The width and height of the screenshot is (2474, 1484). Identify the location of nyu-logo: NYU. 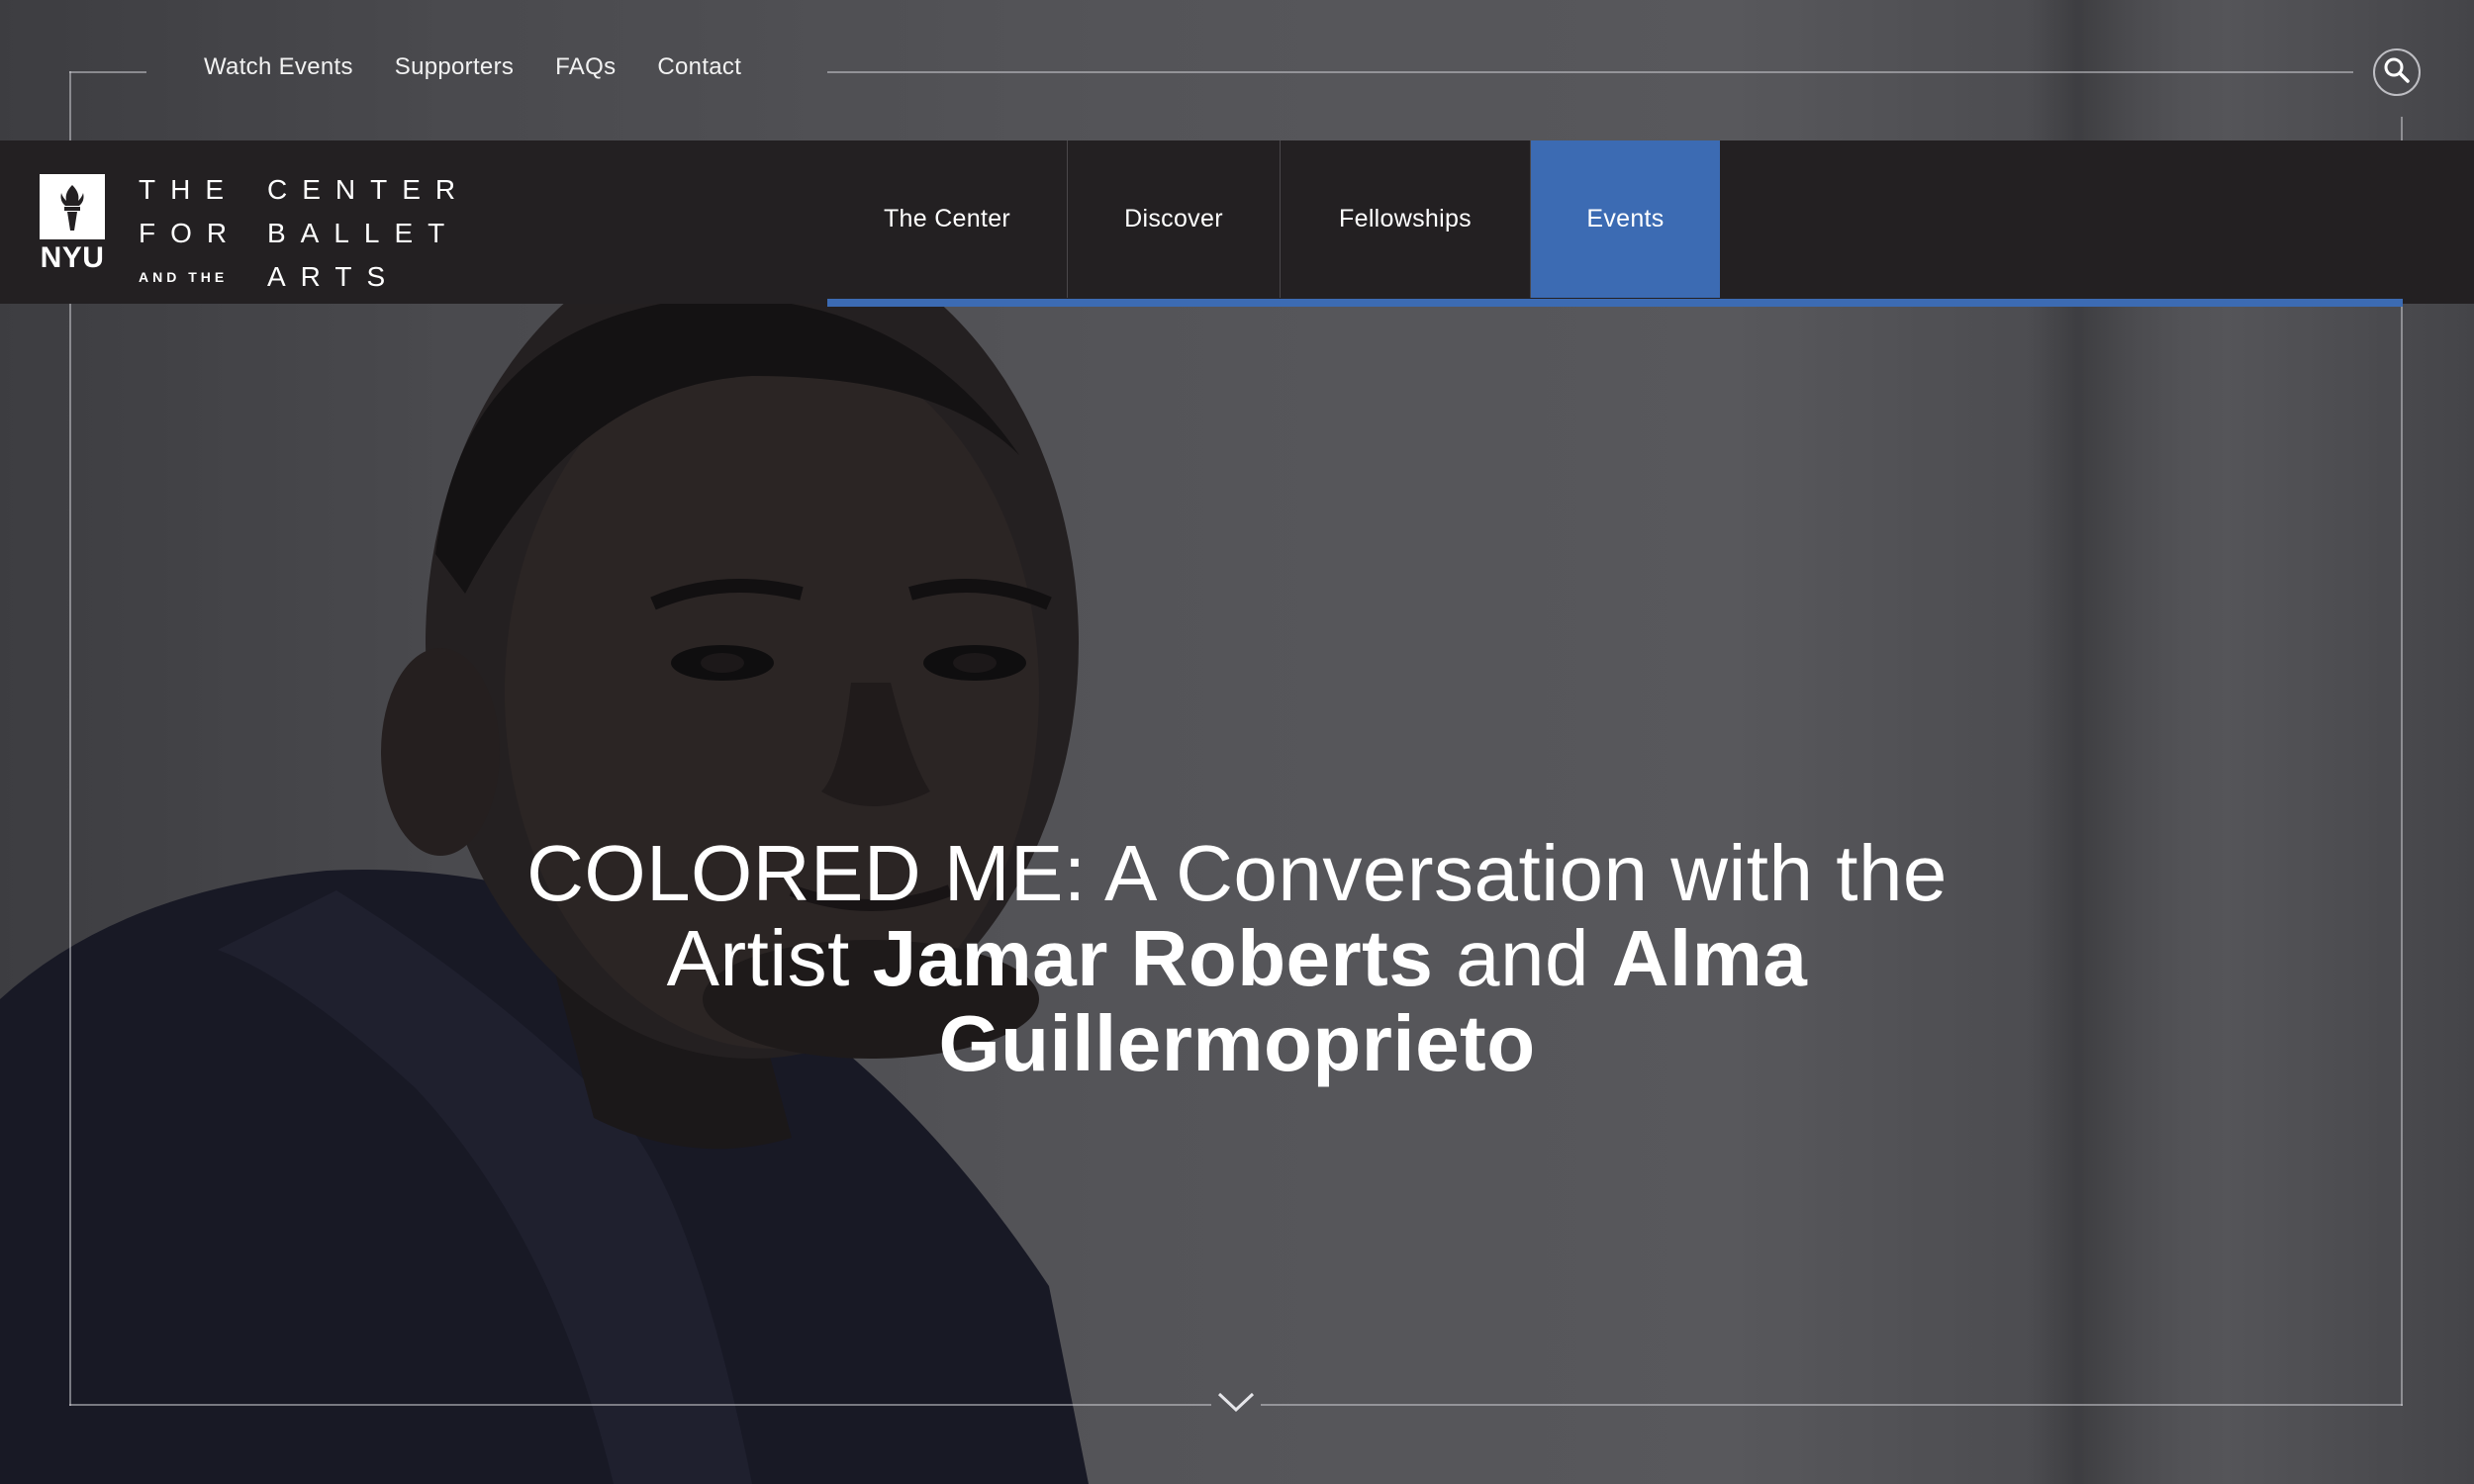
(72, 224).